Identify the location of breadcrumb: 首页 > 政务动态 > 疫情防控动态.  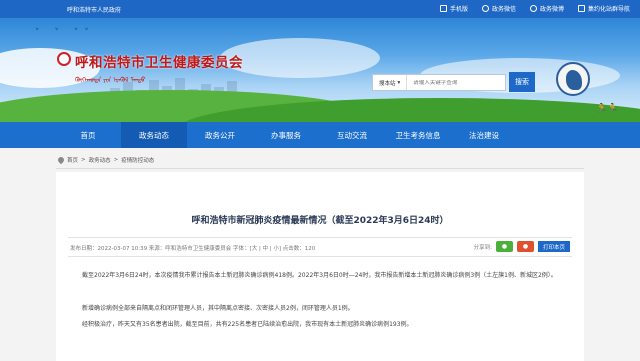
(105, 160).